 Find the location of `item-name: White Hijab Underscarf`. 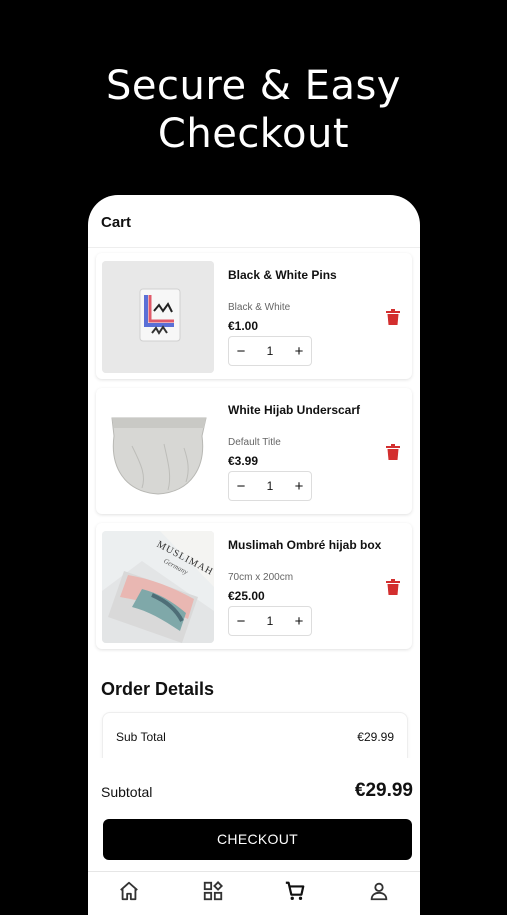

item-name: White Hijab Underscarf is located at coordinates (294, 410).